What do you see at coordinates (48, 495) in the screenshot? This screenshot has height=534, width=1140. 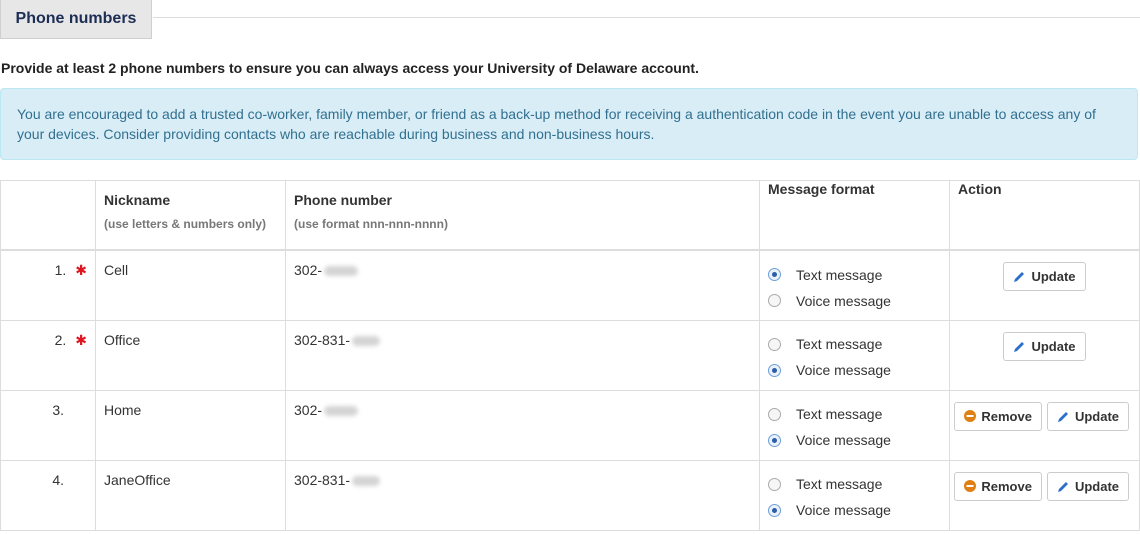 I see `row-index: 4.` at bounding box center [48, 495].